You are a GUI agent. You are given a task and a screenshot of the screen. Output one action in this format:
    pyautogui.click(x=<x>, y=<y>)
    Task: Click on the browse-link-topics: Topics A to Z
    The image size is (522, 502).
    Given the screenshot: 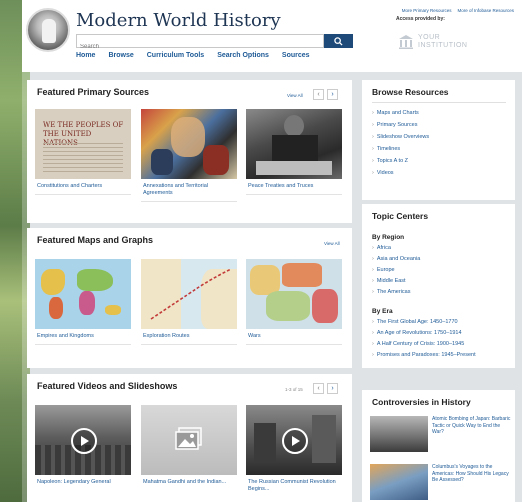 What is the action you would take?
    pyautogui.click(x=390, y=161)
    